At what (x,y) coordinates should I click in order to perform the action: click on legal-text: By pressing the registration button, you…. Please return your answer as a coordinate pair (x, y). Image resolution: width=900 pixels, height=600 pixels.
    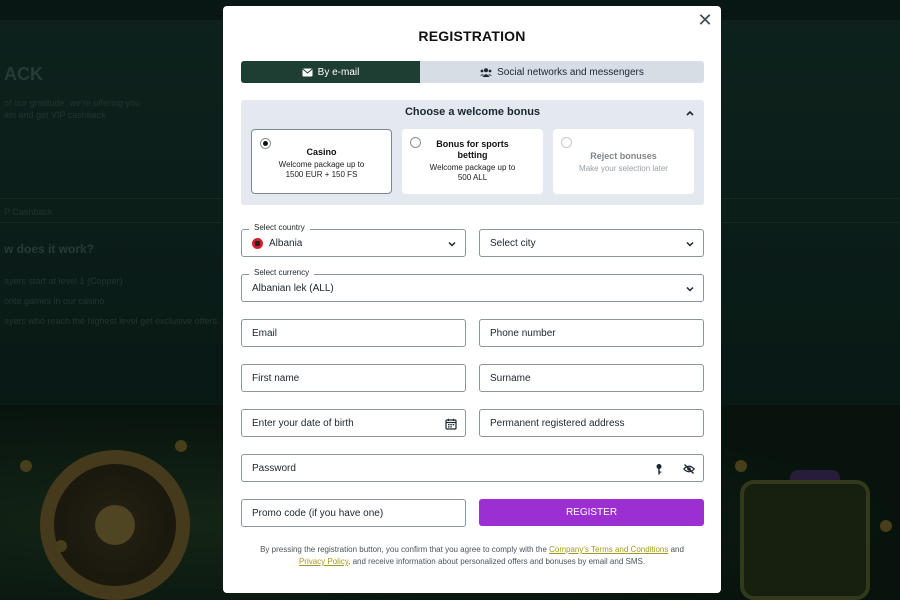
    Looking at the image, I should click on (405, 549).